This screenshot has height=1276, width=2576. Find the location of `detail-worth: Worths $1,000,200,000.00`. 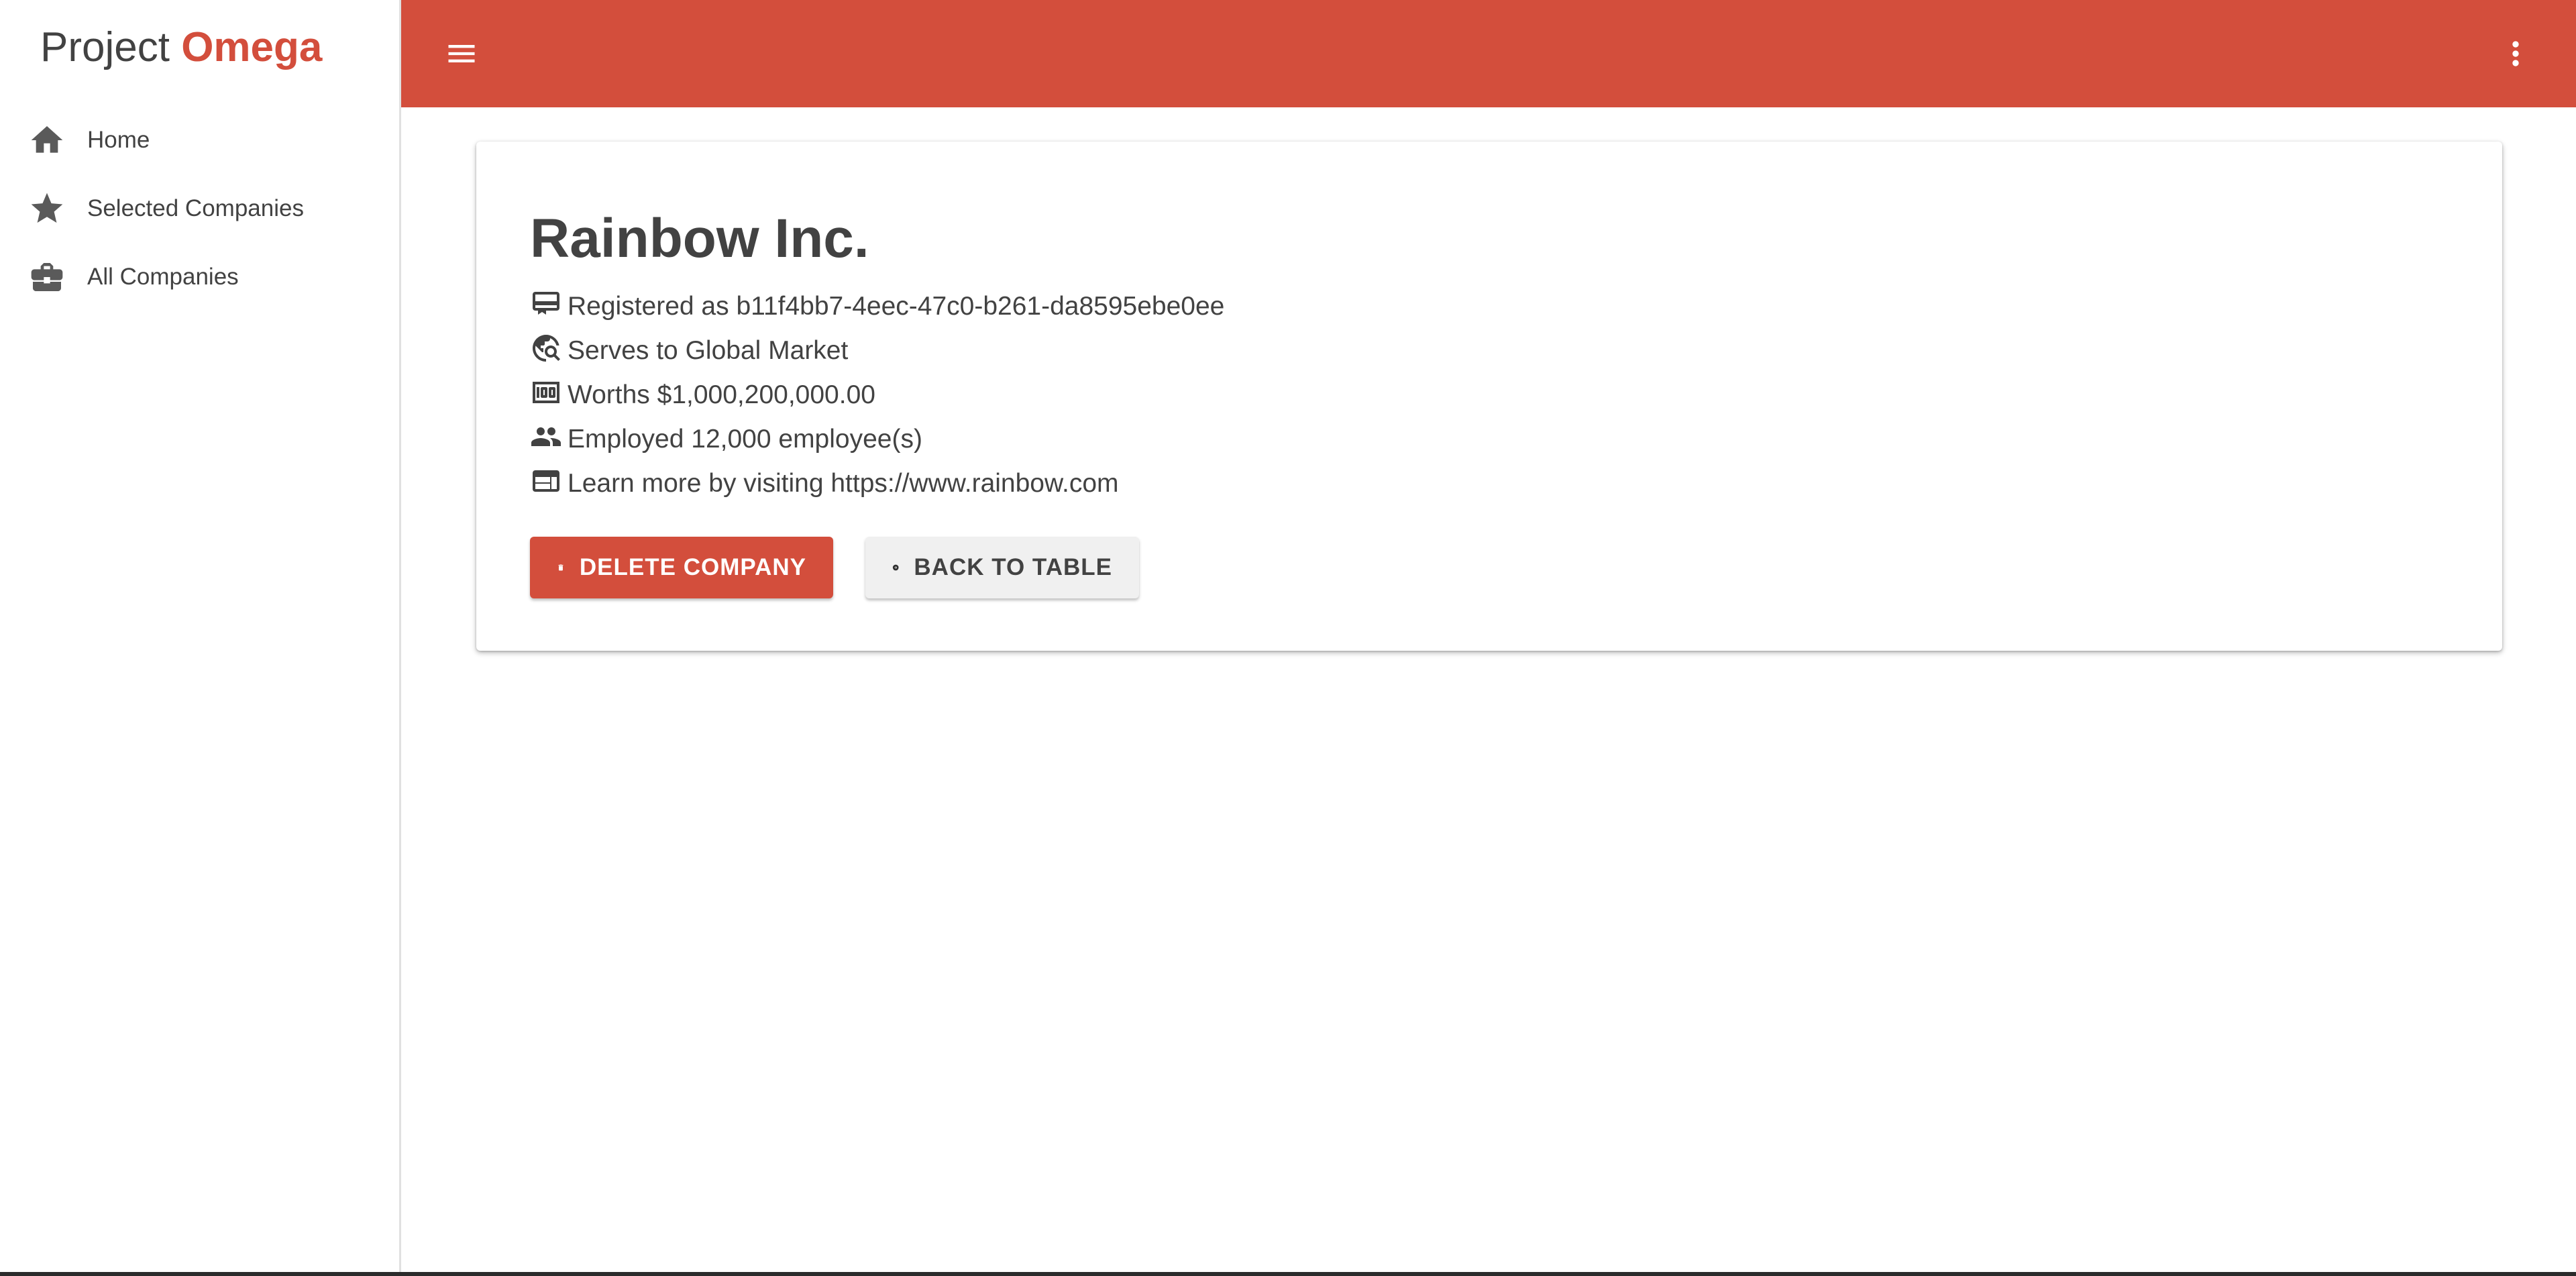

detail-worth: Worths $1,000,200,000.00 is located at coordinates (877, 399).